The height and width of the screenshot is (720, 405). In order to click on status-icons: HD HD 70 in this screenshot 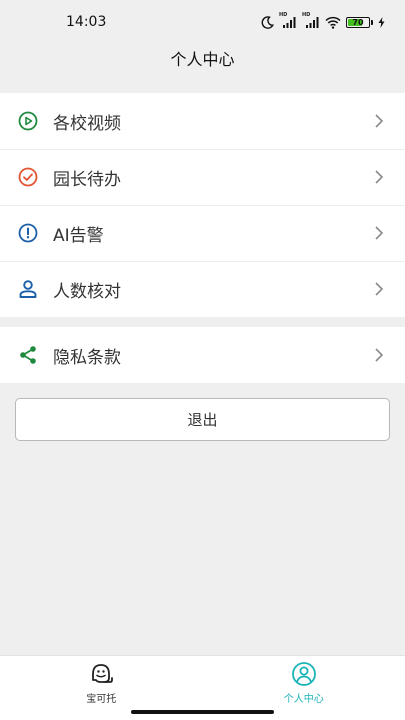, I will do `click(323, 20)`.